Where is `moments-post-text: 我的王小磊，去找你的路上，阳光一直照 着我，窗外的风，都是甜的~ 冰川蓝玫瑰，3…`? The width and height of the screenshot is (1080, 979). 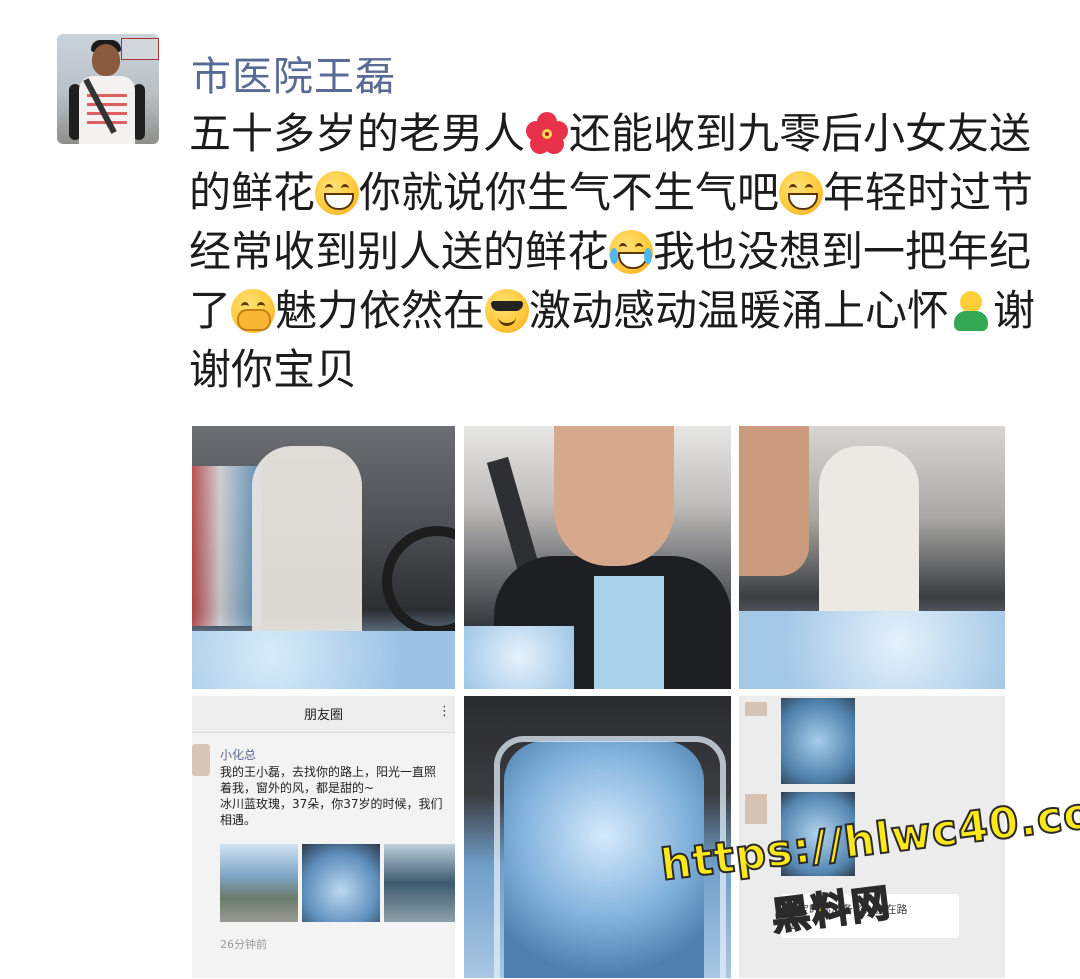
moments-post-text: 我的王小磊，去找你的路上，阳光一直照 着我，窗外的风，都是甜的~ 冰川蓝玫瑰，3… is located at coordinates (331, 796).